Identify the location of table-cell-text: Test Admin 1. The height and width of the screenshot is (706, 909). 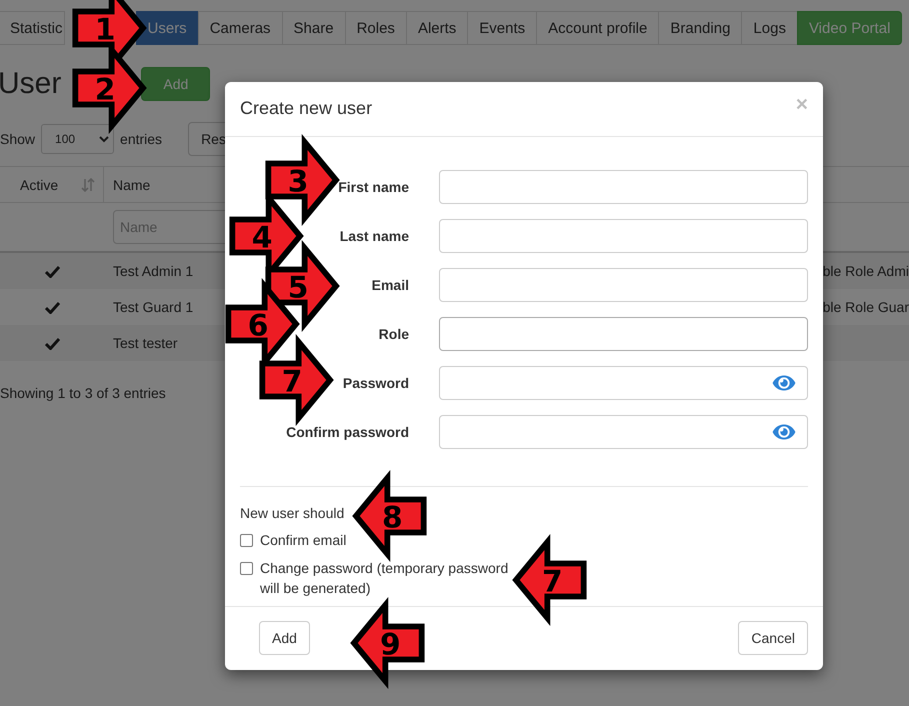
(153, 271).